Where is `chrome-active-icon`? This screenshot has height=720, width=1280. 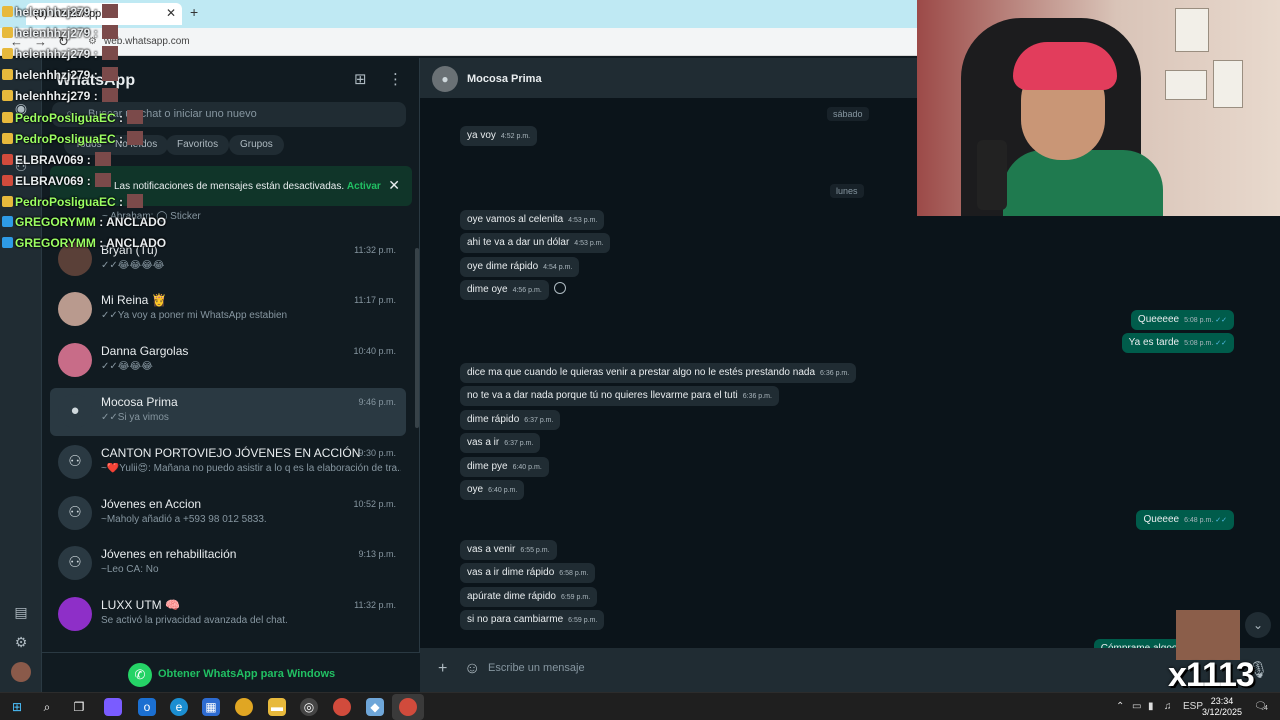
chrome-active-icon is located at coordinates (408, 707).